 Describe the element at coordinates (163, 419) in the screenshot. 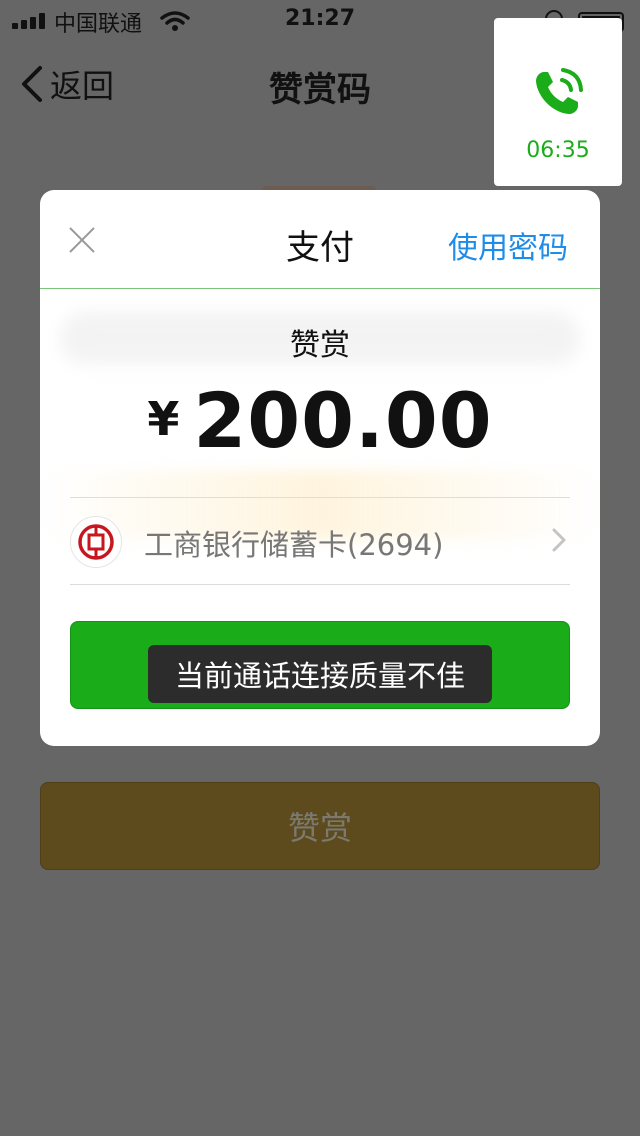

I see `currency-symbol: ¥` at that location.